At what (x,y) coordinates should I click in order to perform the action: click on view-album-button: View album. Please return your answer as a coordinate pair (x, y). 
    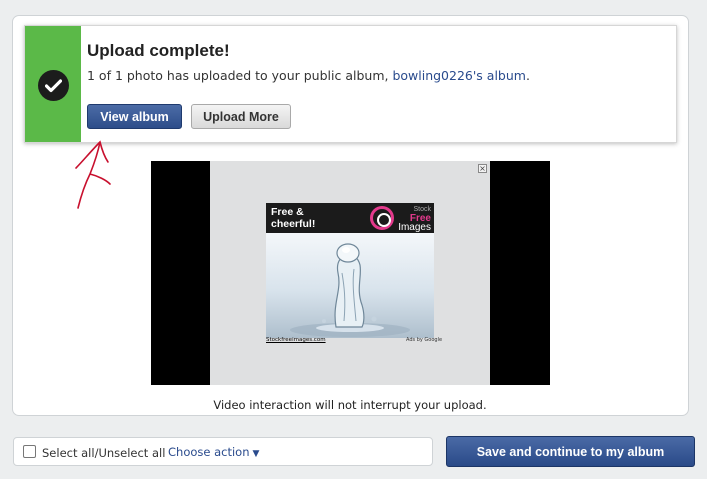
    Looking at the image, I should click on (134, 116).